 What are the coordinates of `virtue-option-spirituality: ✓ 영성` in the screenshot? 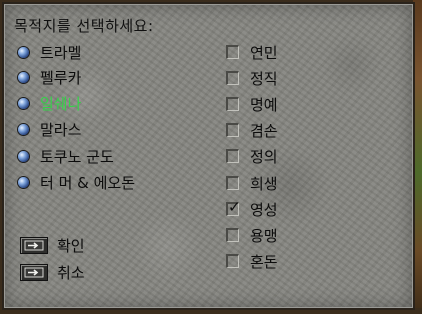 It's located at (252, 209).